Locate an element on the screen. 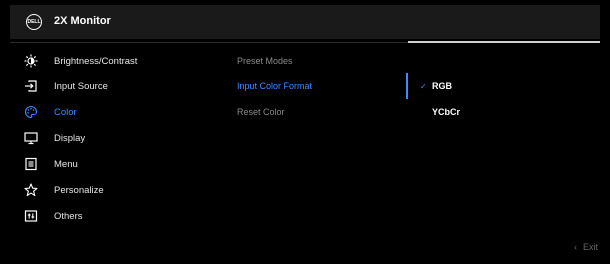 This screenshot has width=610, height=264. menu-item-display: Display is located at coordinates (120, 138).